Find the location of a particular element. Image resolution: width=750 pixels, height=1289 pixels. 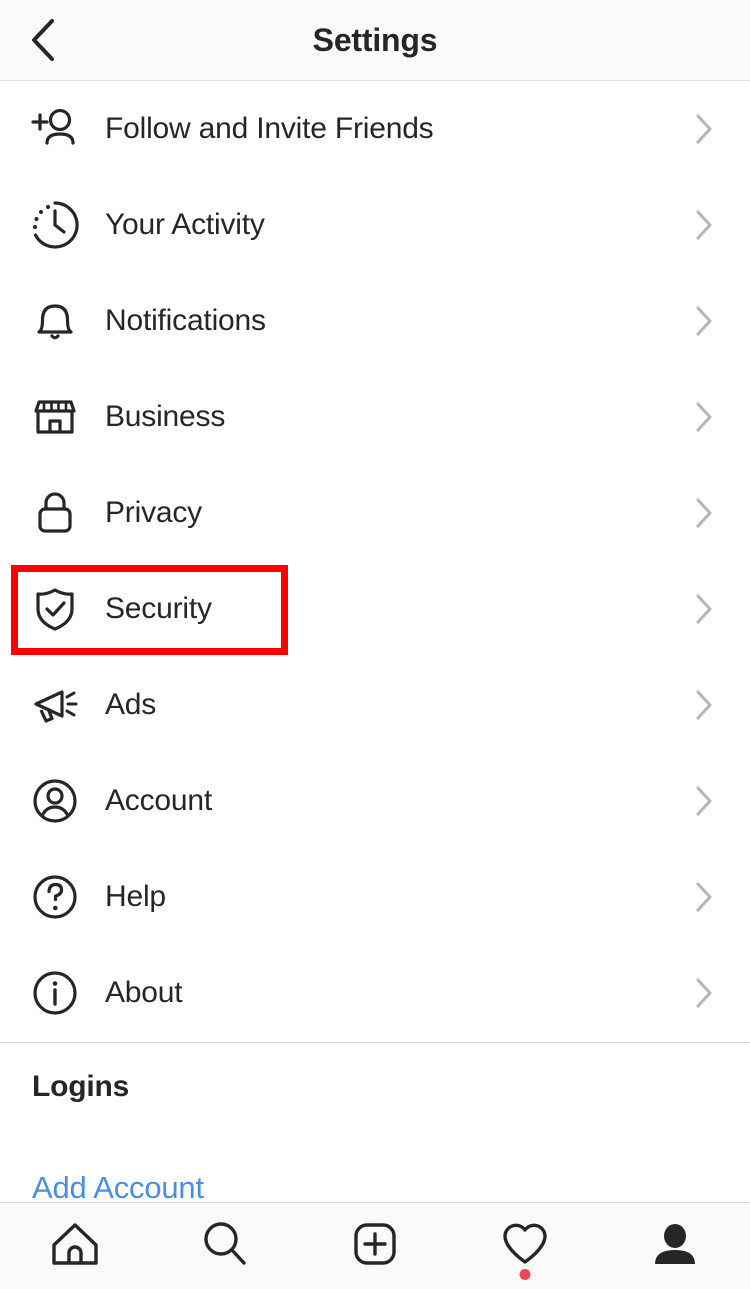

search-icon is located at coordinates (225, 1244).